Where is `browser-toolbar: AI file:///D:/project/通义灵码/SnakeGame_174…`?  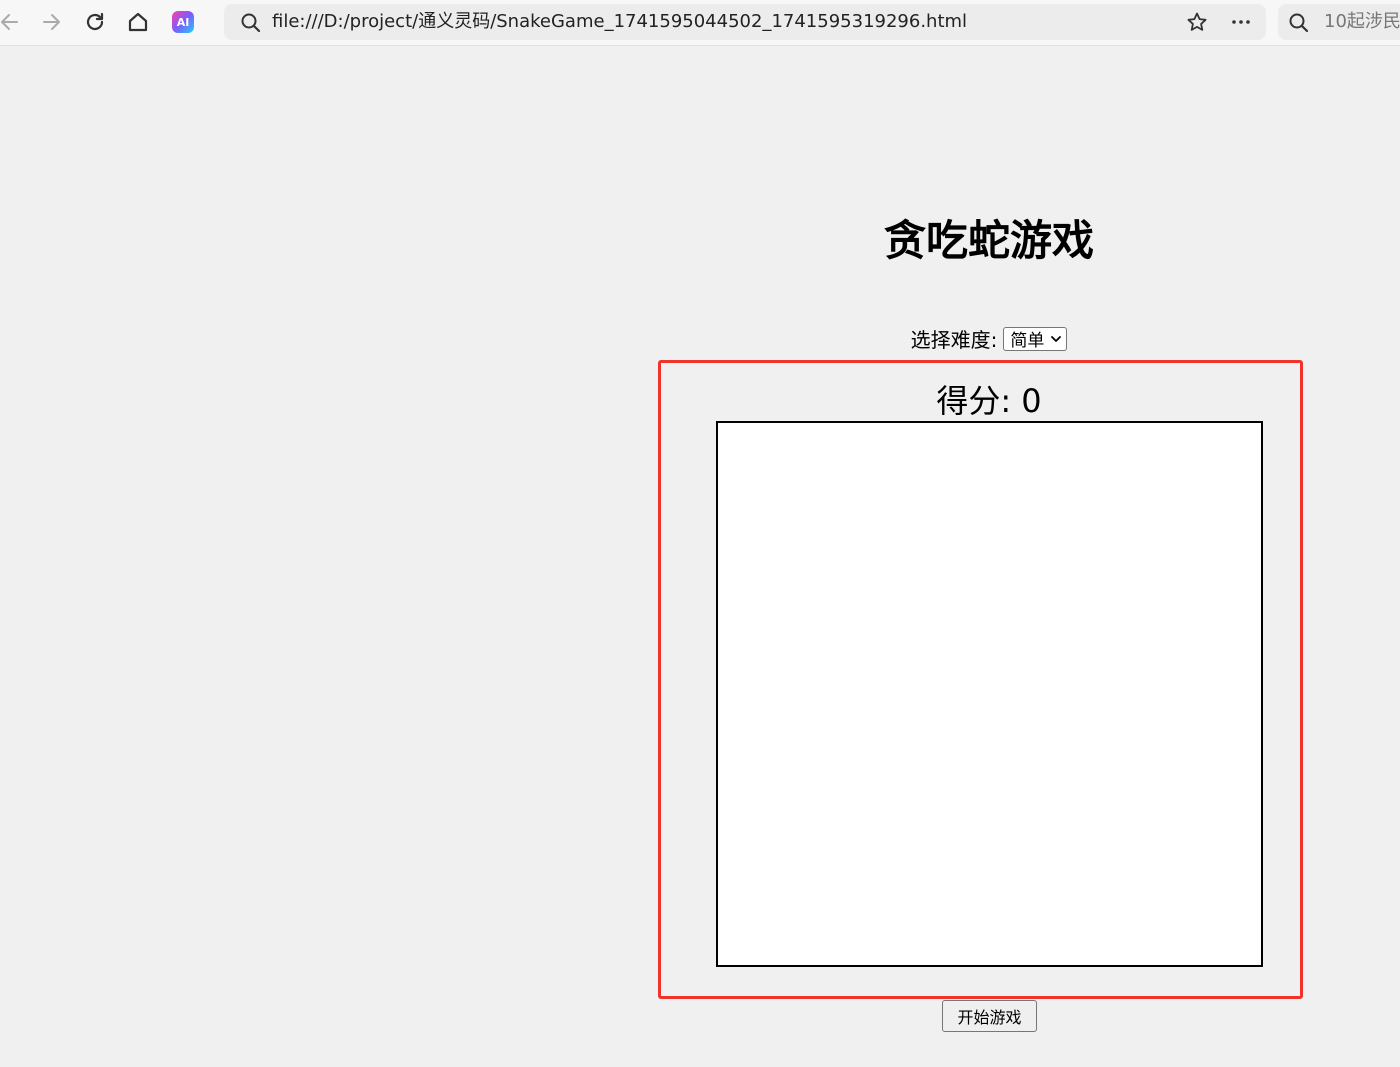
browser-toolbar: AI file:///D:/project/通义灵码/SnakeGame_174… is located at coordinates (700, 23).